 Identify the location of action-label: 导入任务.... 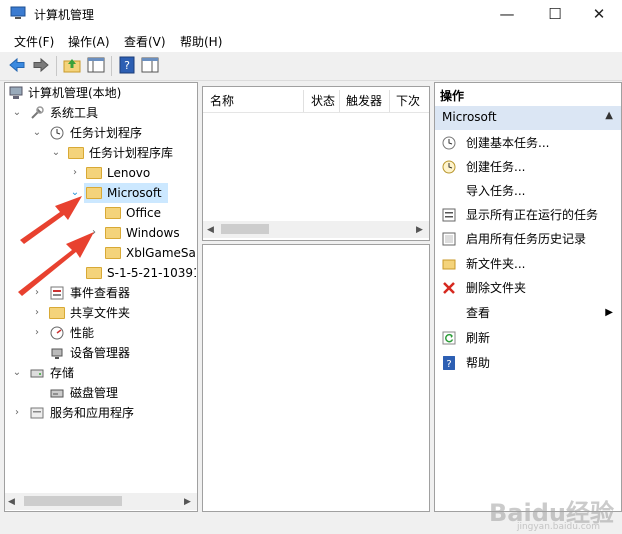
(496, 191).